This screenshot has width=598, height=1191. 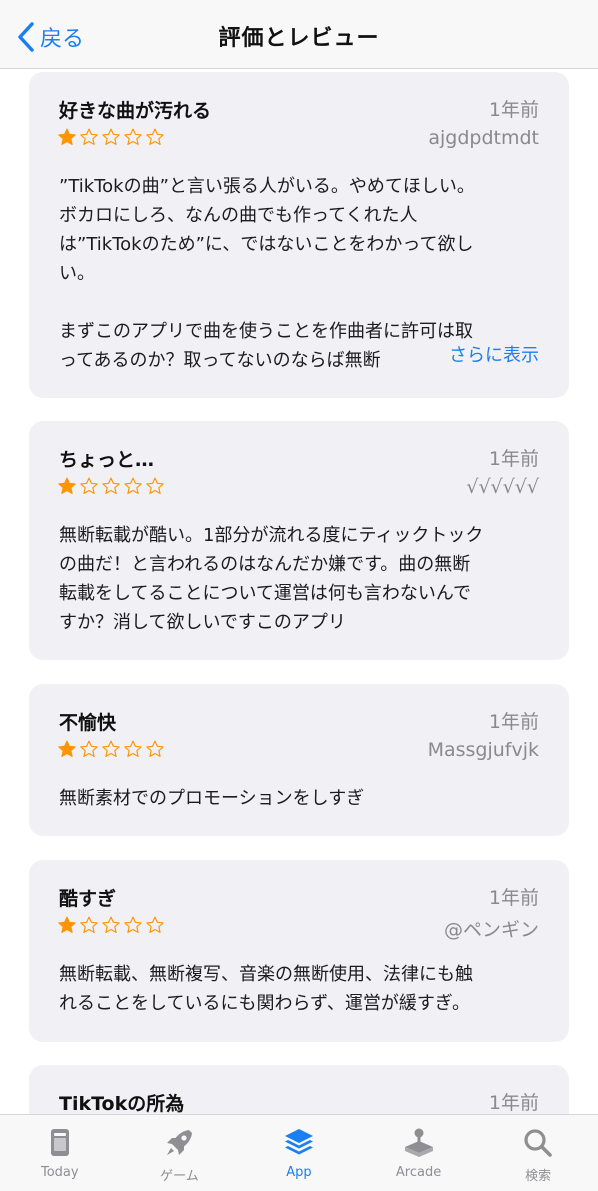 I want to click on tab-today-label: Today, so click(x=59, y=1172).